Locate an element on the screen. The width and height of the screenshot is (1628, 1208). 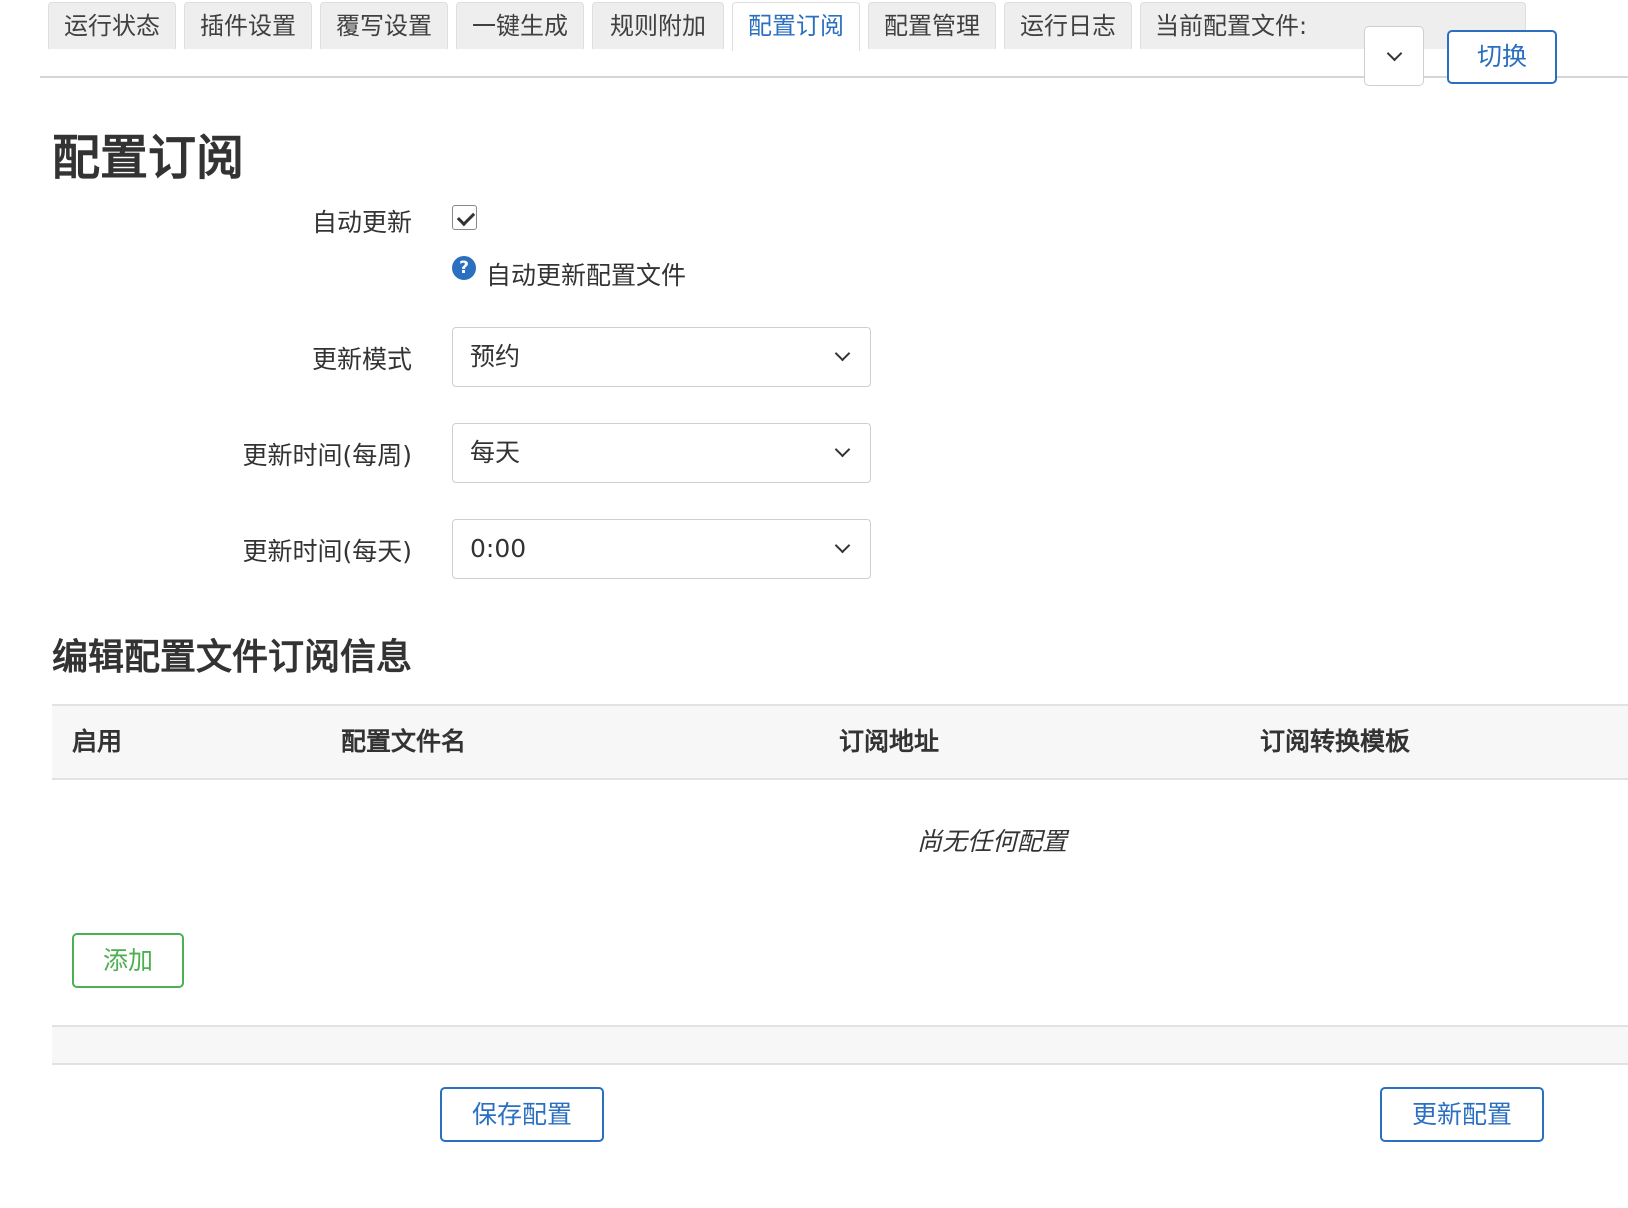
column-header-conversion-template: 订阅转换模板 is located at coordinates (1335, 741).